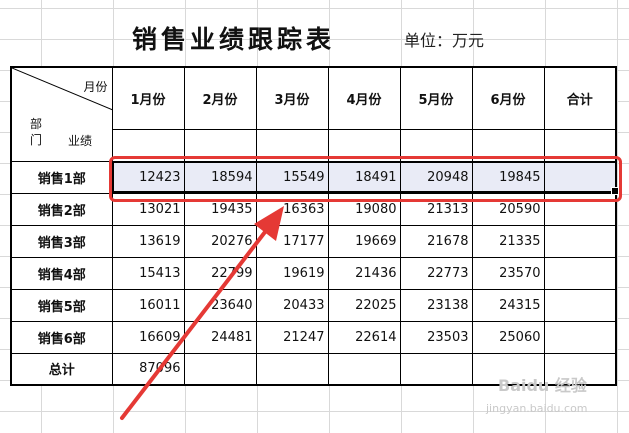 This screenshot has height=433, width=629. I want to click on baidu-watermark: Baidu 经验 jingyan.baidu.com, so click(548, 398).